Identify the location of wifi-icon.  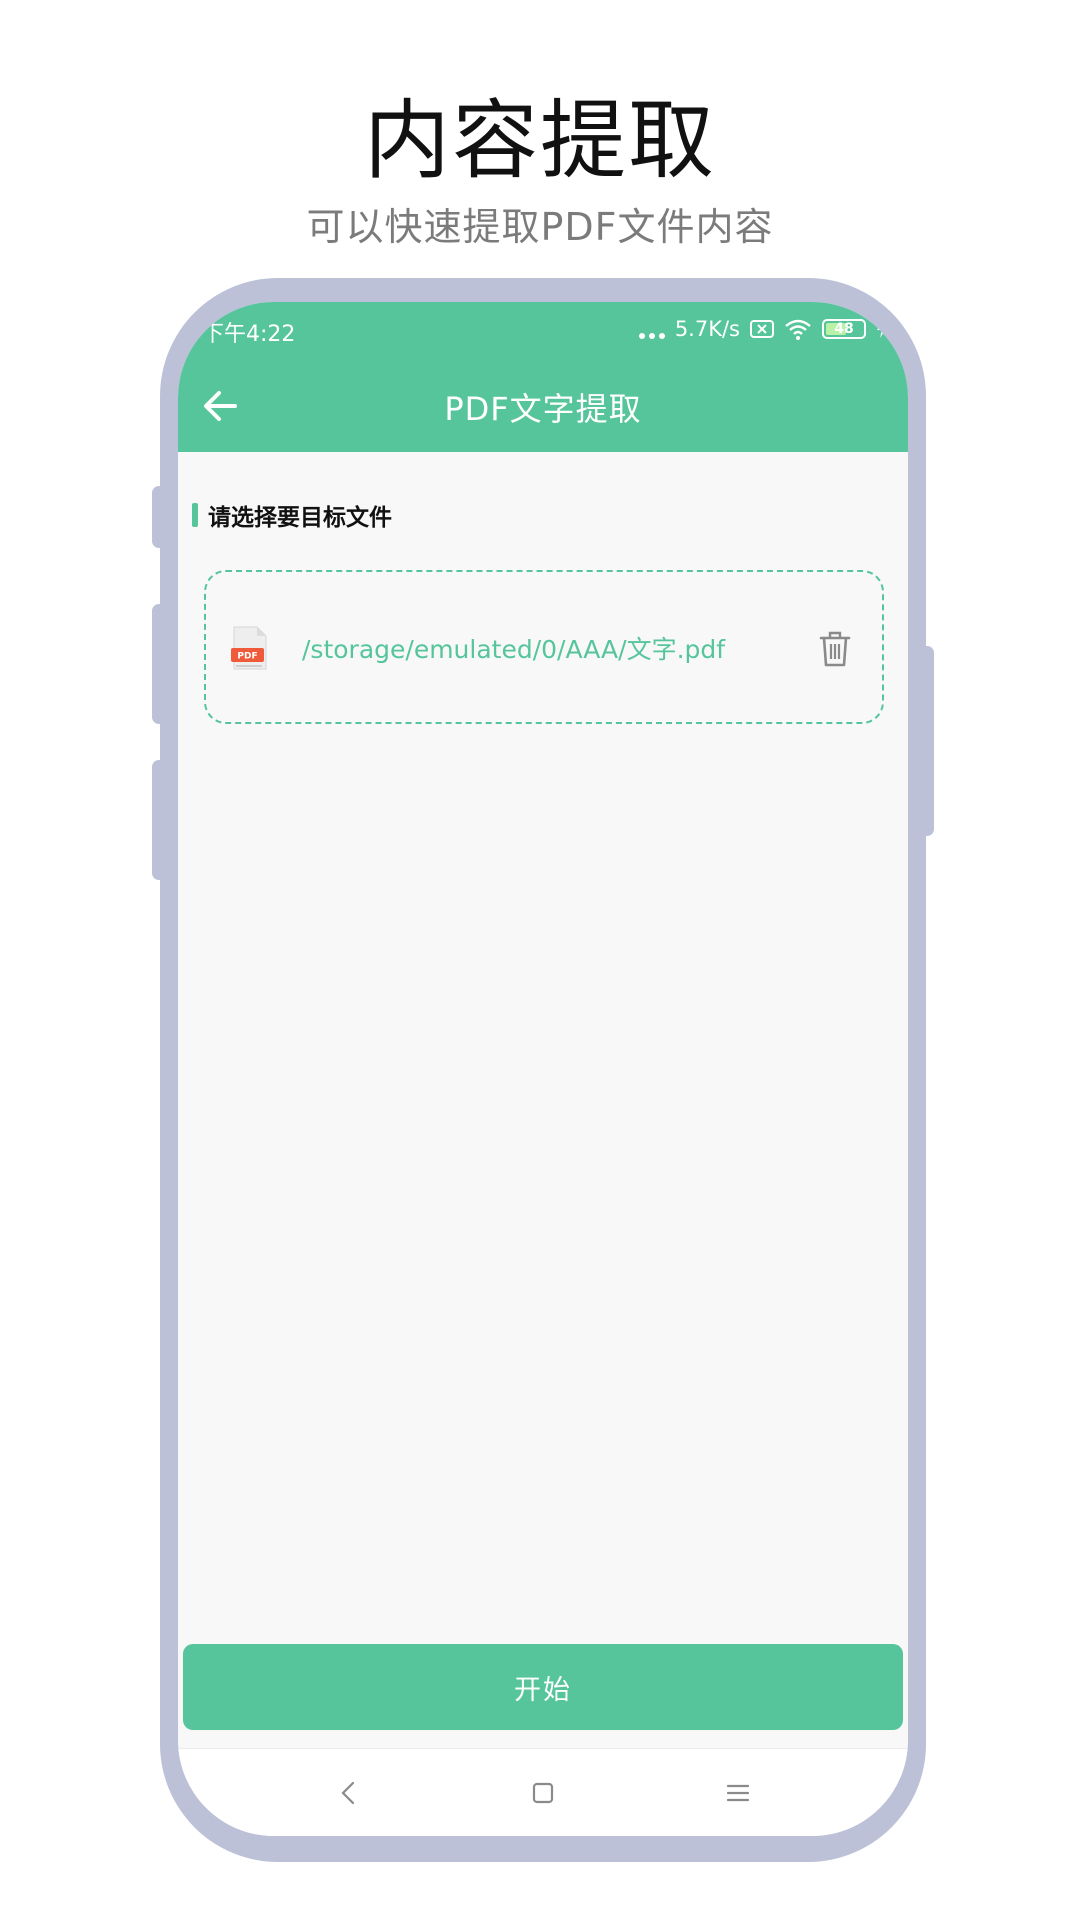
(798, 329).